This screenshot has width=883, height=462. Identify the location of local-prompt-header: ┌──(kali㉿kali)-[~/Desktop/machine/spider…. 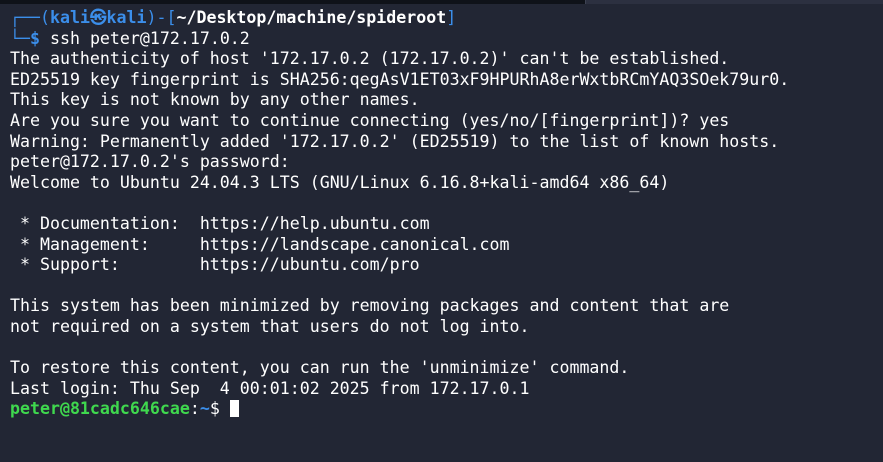
(446, 18).